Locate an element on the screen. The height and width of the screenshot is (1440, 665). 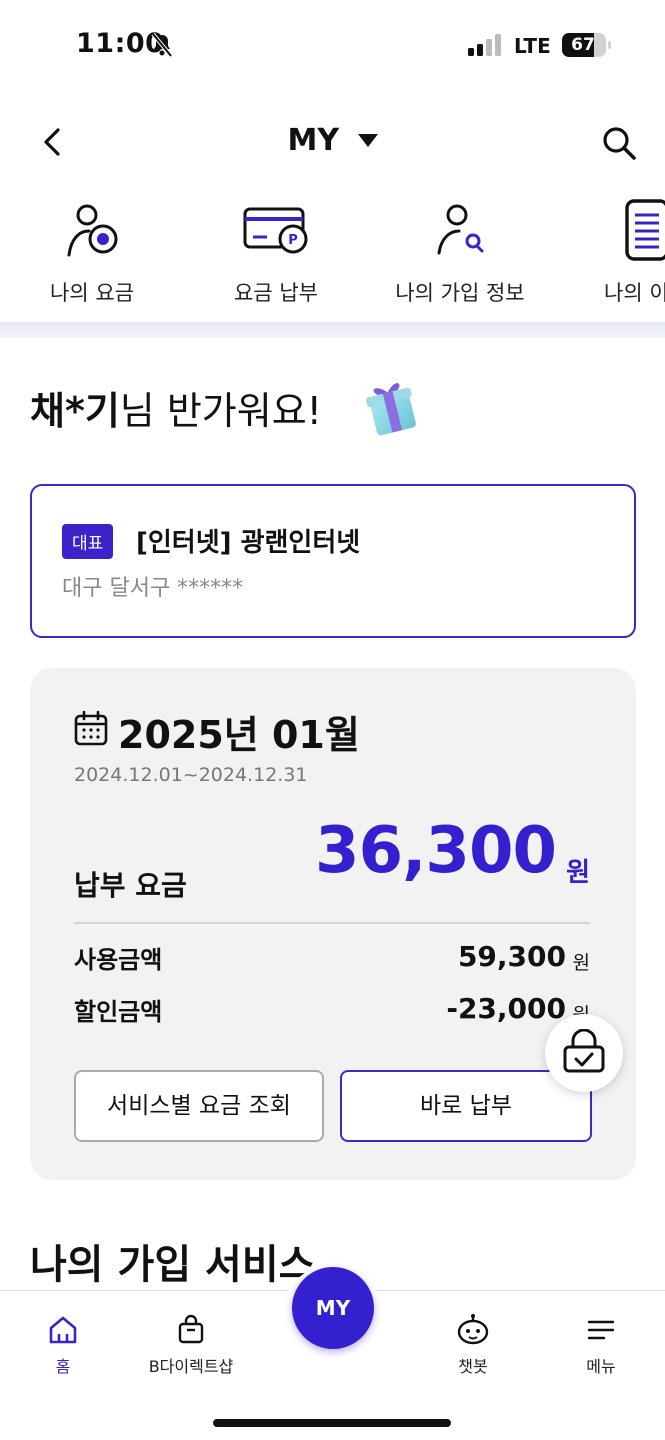
pay-amount-unit: 원 is located at coordinates (578, 873).